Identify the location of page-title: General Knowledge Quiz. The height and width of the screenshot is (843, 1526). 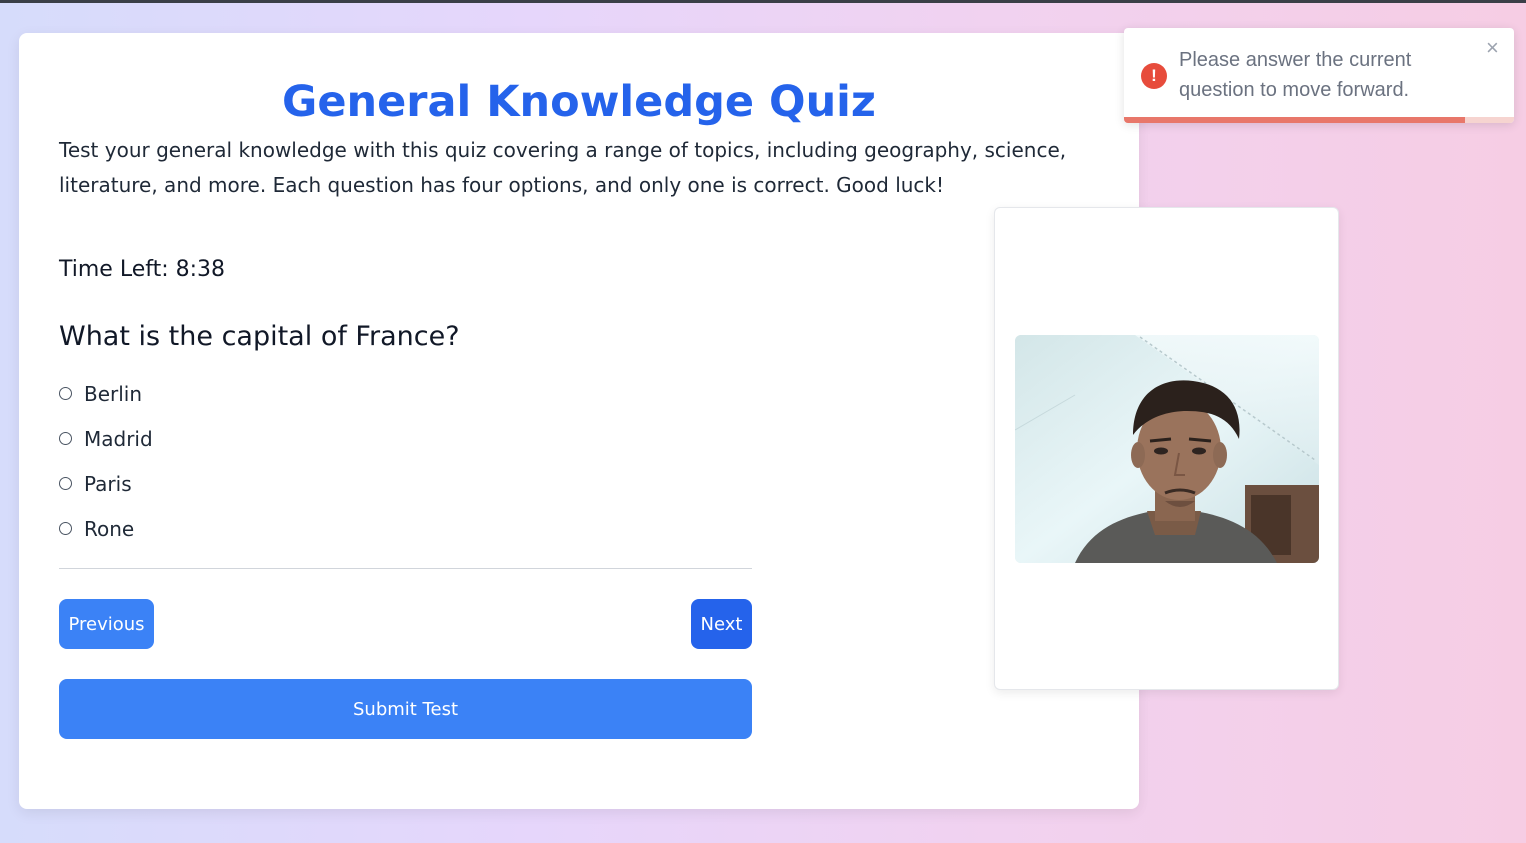
(579, 102).